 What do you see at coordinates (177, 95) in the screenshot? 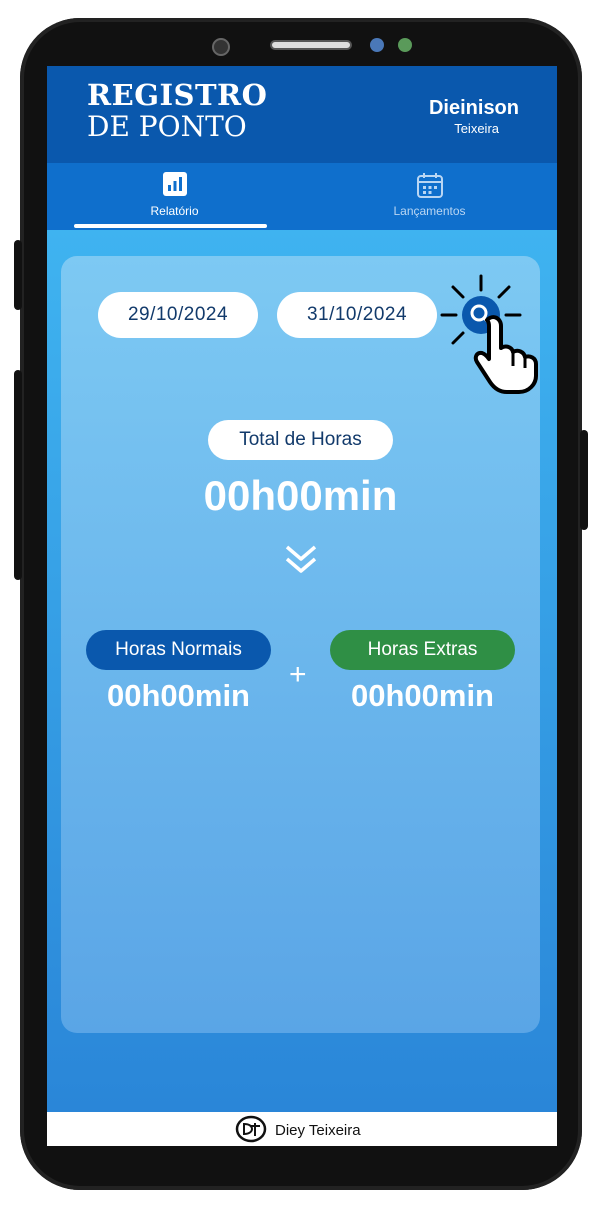
I see `app-title-line1: REGISTRO` at bounding box center [177, 95].